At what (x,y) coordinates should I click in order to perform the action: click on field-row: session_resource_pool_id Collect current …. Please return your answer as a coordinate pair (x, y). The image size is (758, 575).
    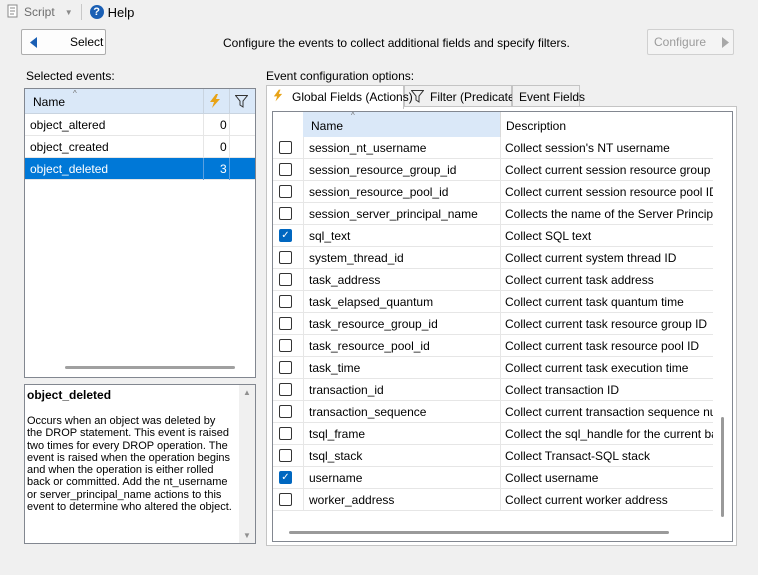
    Looking at the image, I should click on (493, 192).